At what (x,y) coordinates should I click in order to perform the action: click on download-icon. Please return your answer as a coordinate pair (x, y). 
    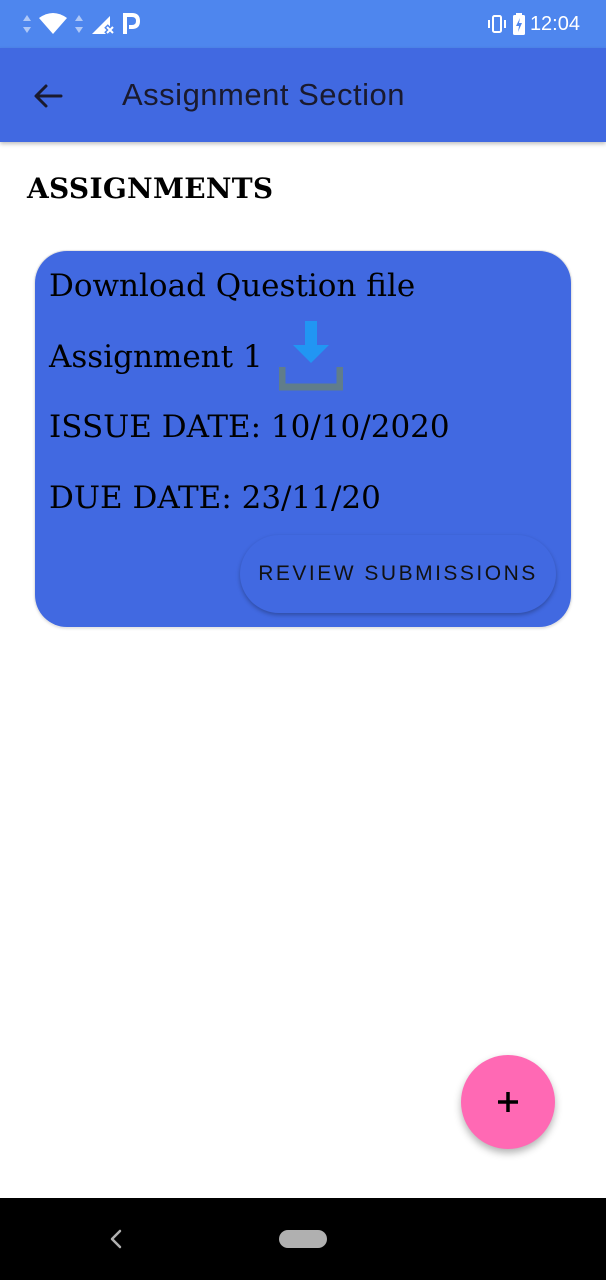
    Looking at the image, I should click on (311, 356).